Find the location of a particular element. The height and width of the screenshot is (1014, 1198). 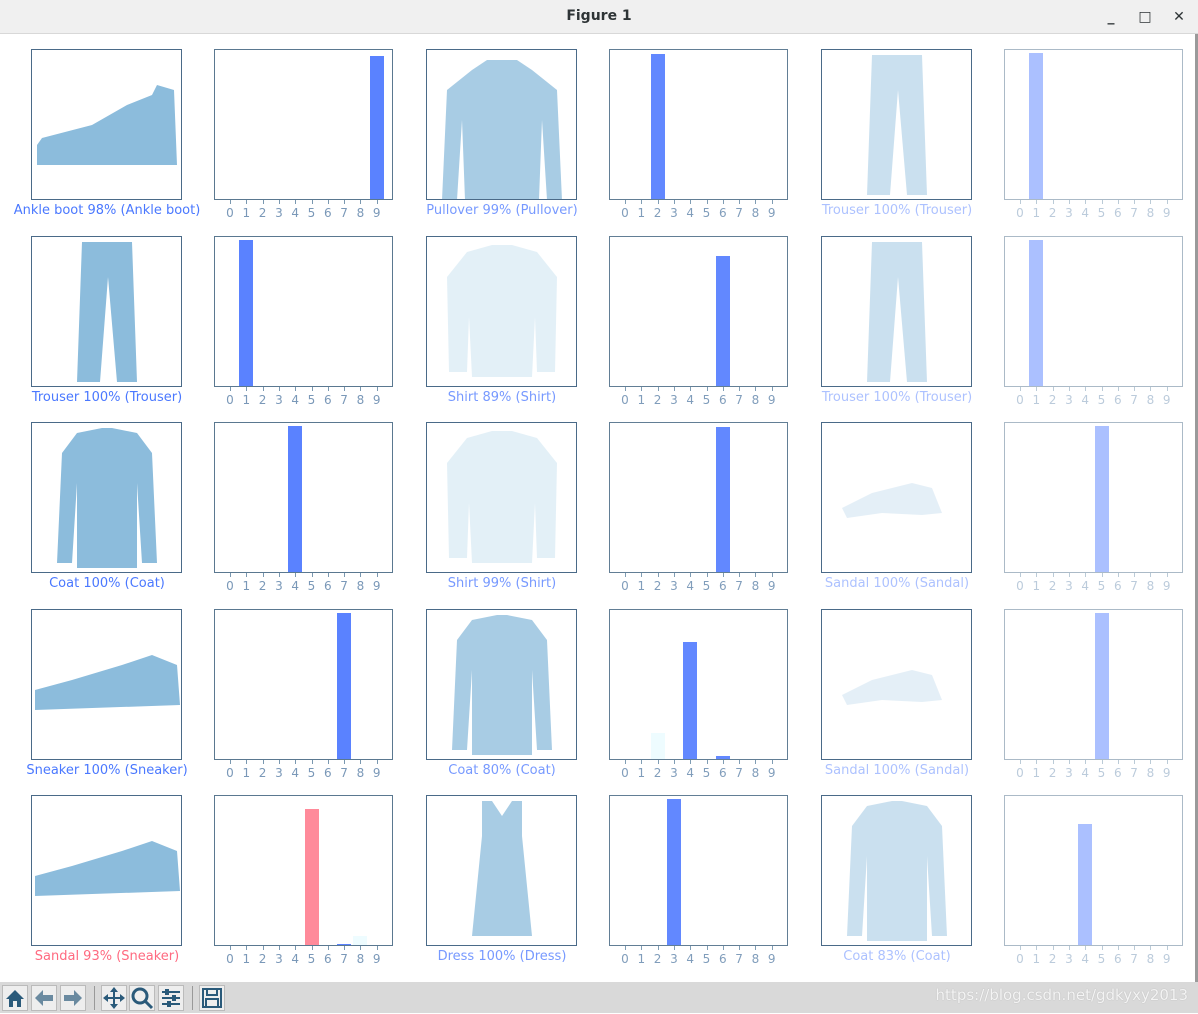

save-button is located at coordinates (212, 998).